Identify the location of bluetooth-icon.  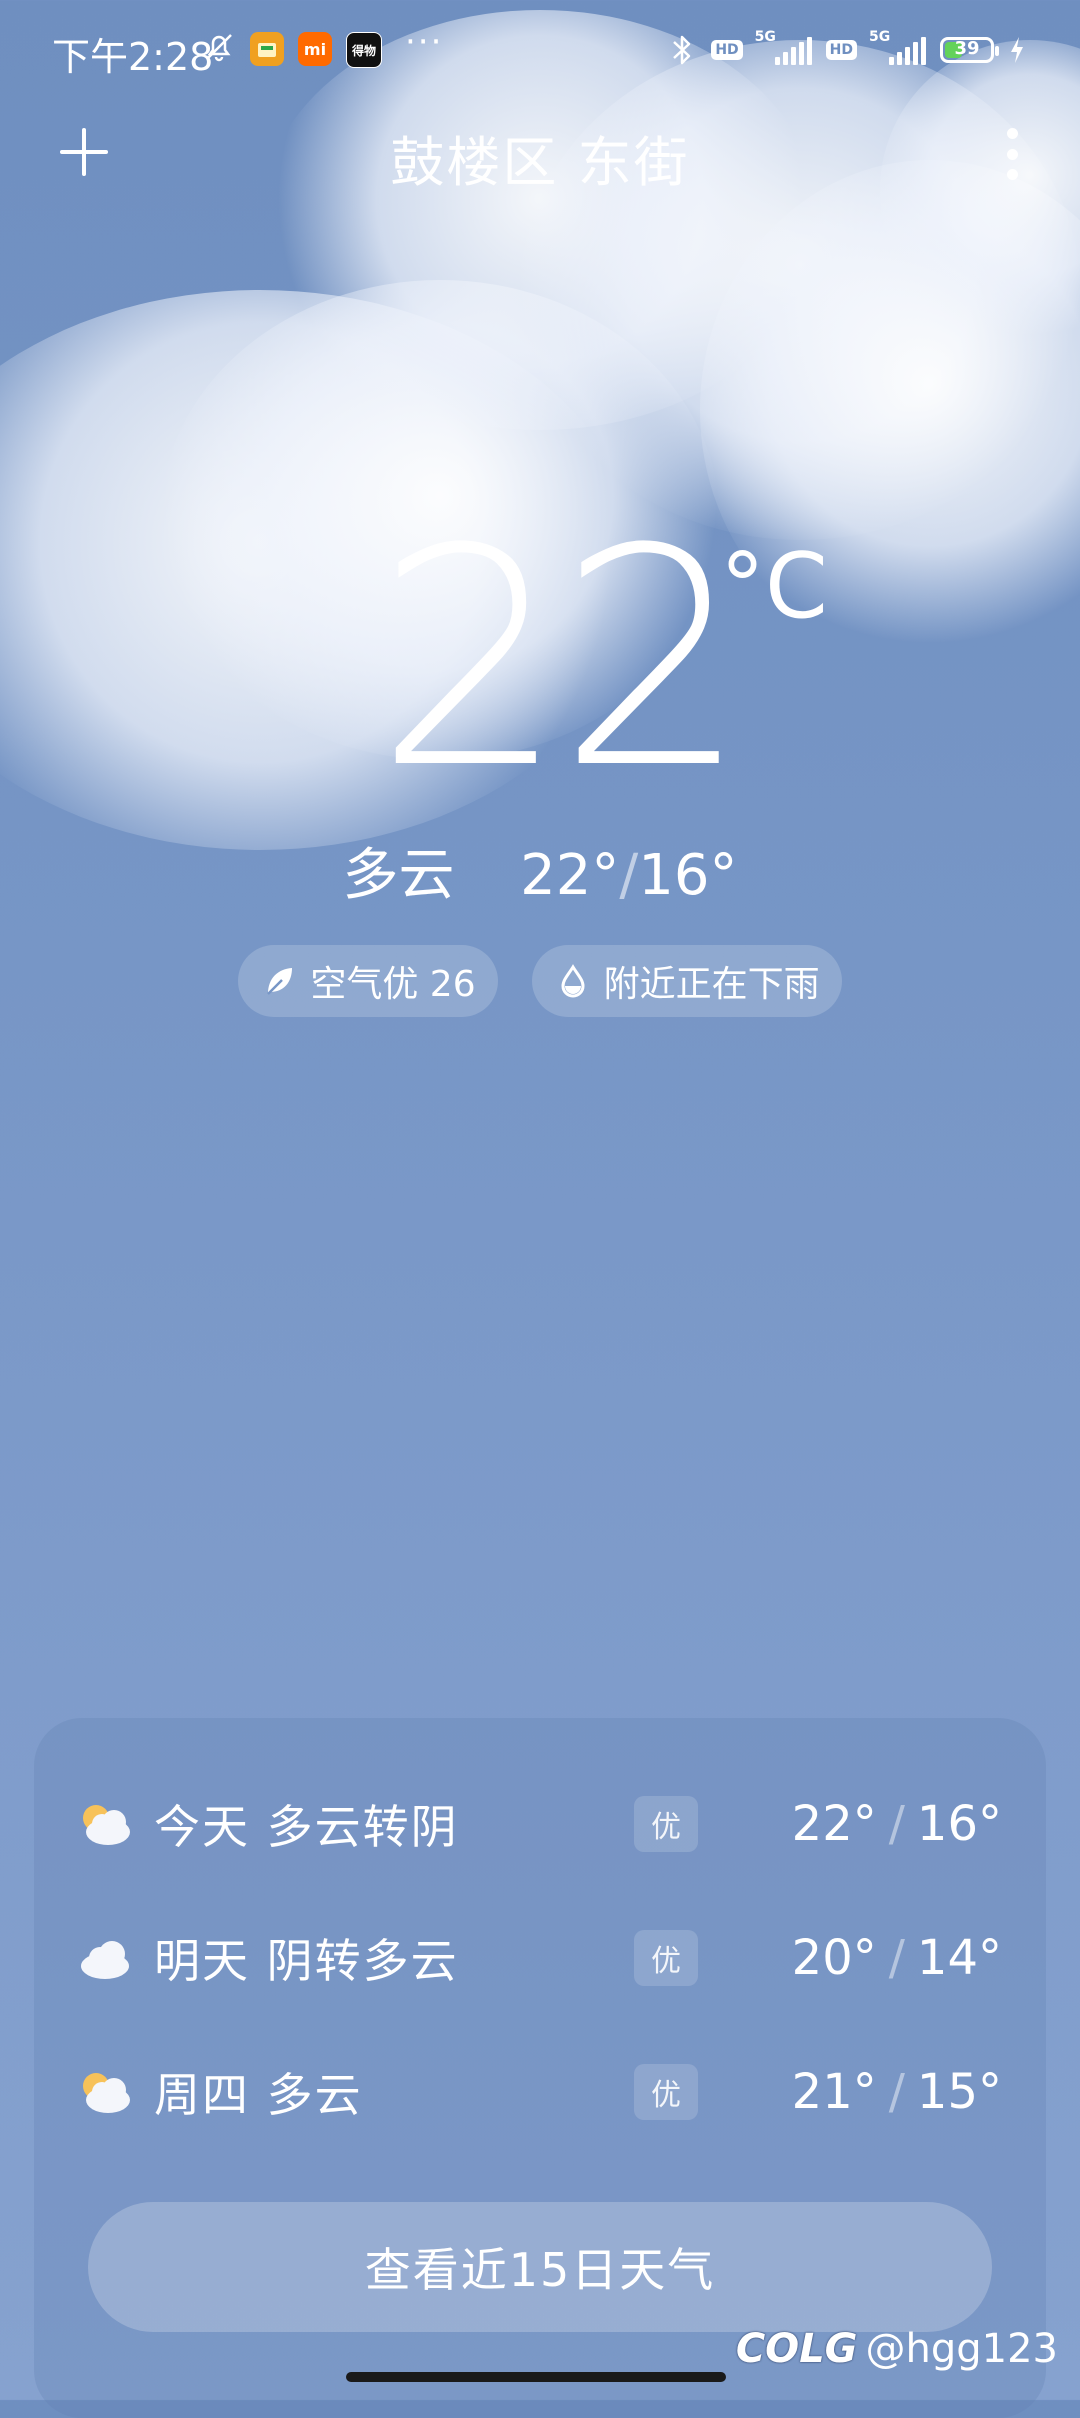
(682, 50).